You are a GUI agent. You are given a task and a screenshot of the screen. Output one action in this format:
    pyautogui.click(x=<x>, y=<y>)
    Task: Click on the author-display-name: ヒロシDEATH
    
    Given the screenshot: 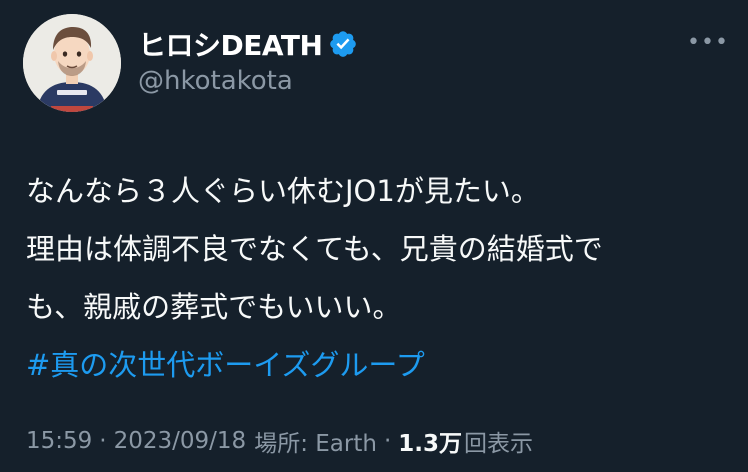 What is the action you would take?
    pyautogui.click(x=230, y=44)
    